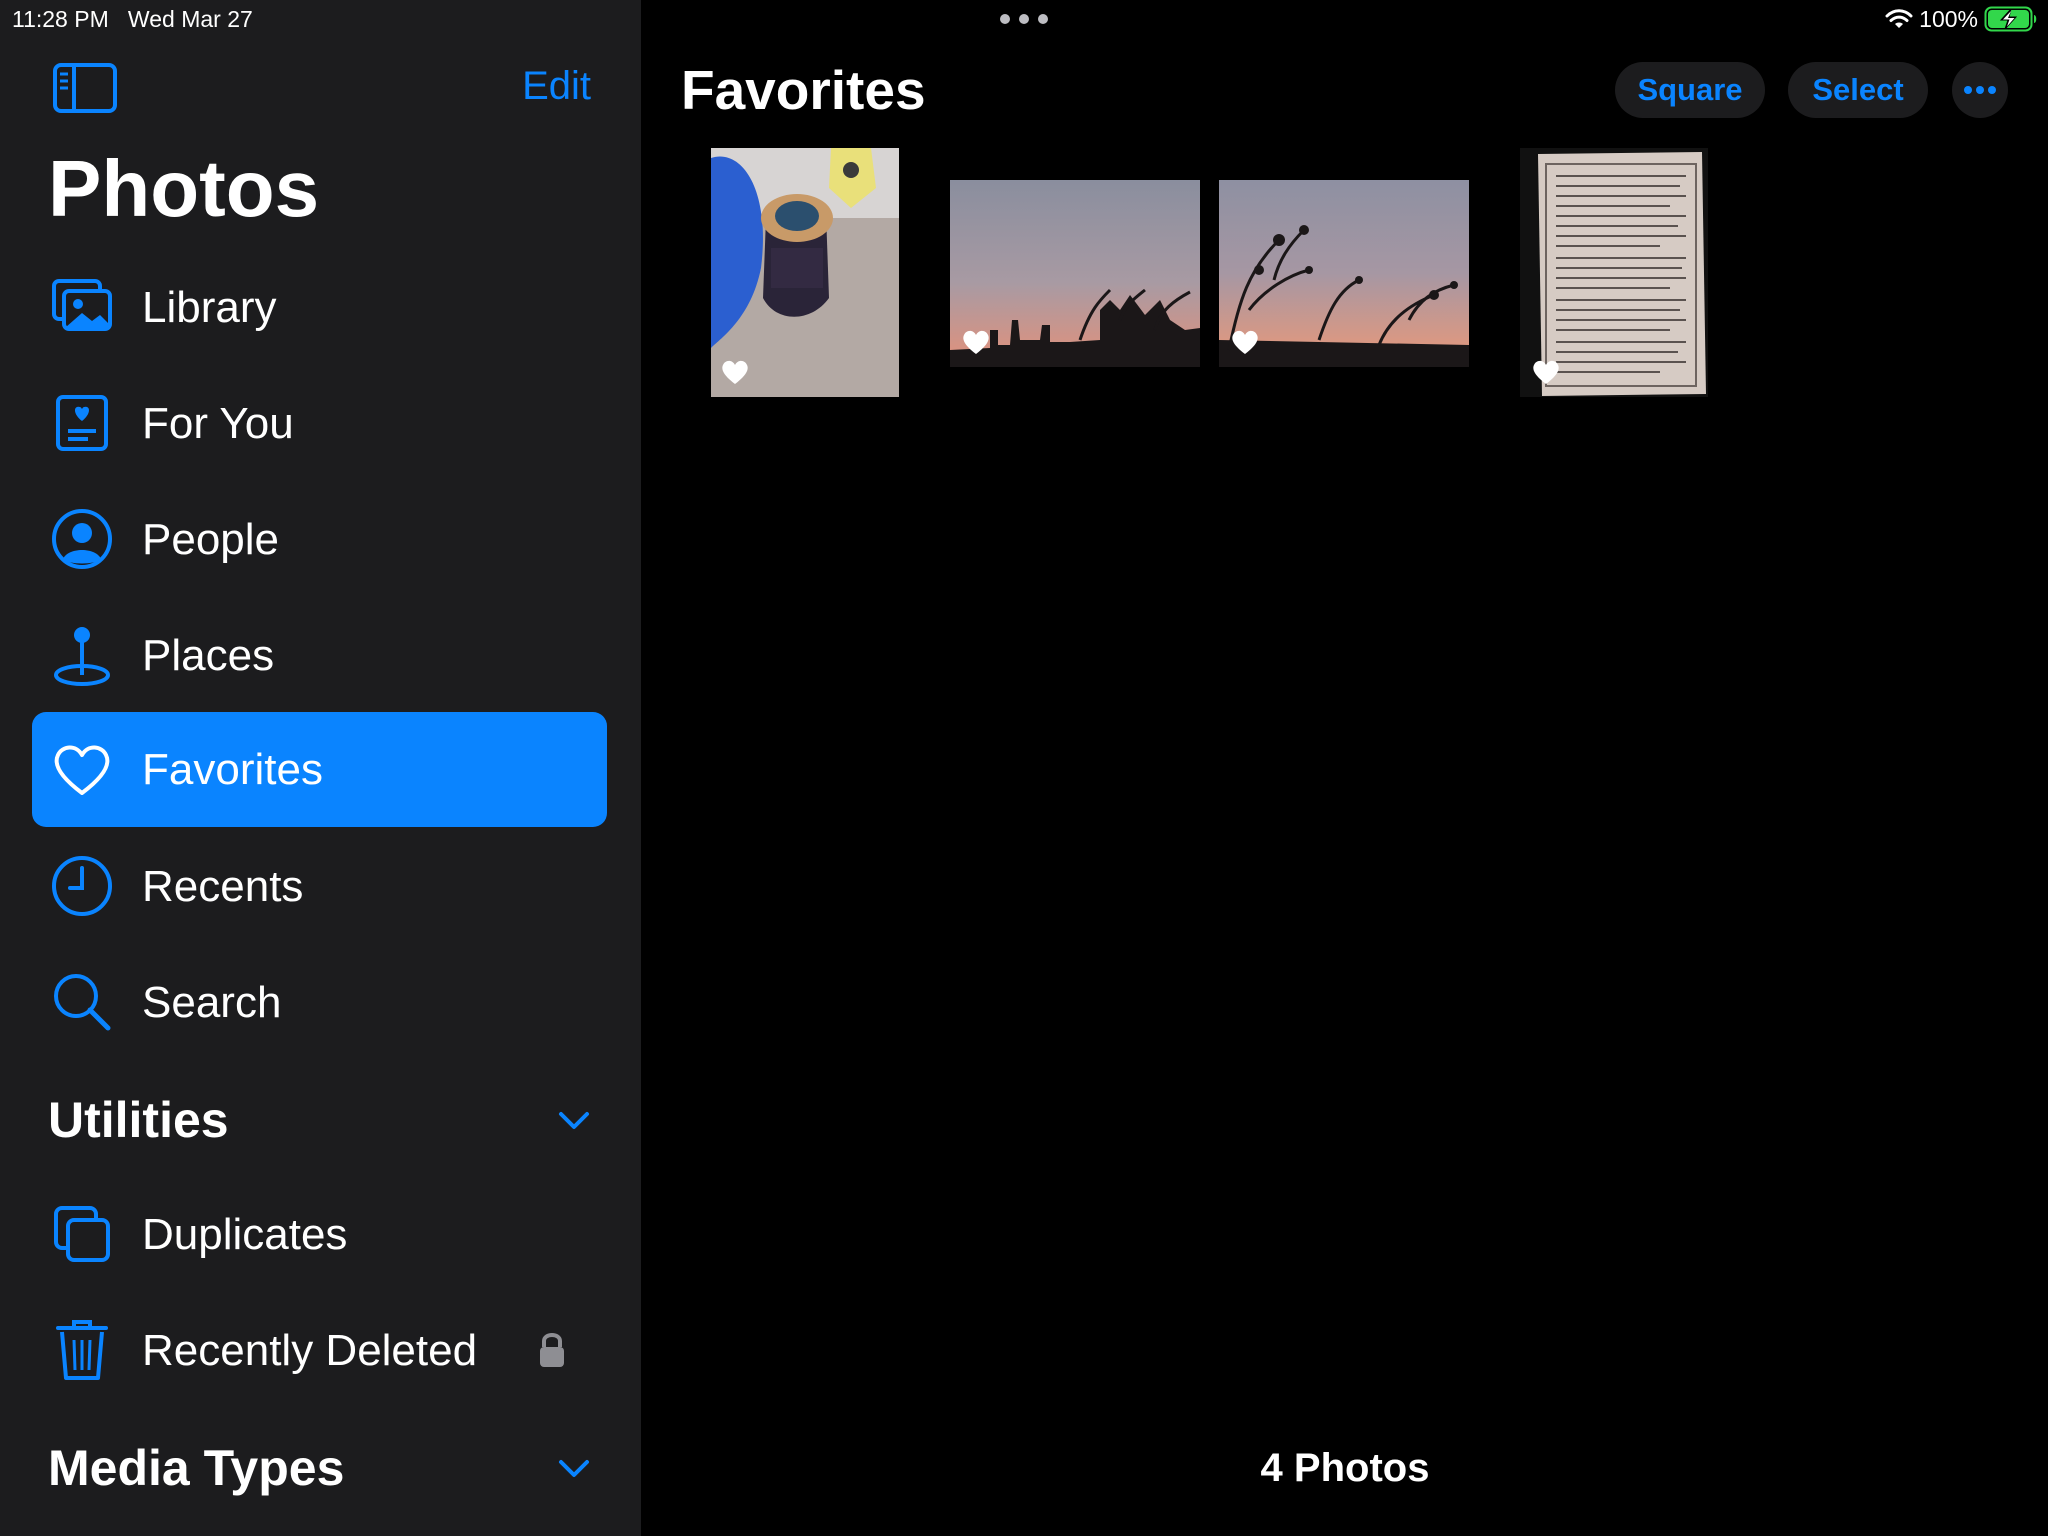 The width and height of the screenshot is (2048, 1536). I want to click on status-clock: 11:28 PM, so click(60, 19).